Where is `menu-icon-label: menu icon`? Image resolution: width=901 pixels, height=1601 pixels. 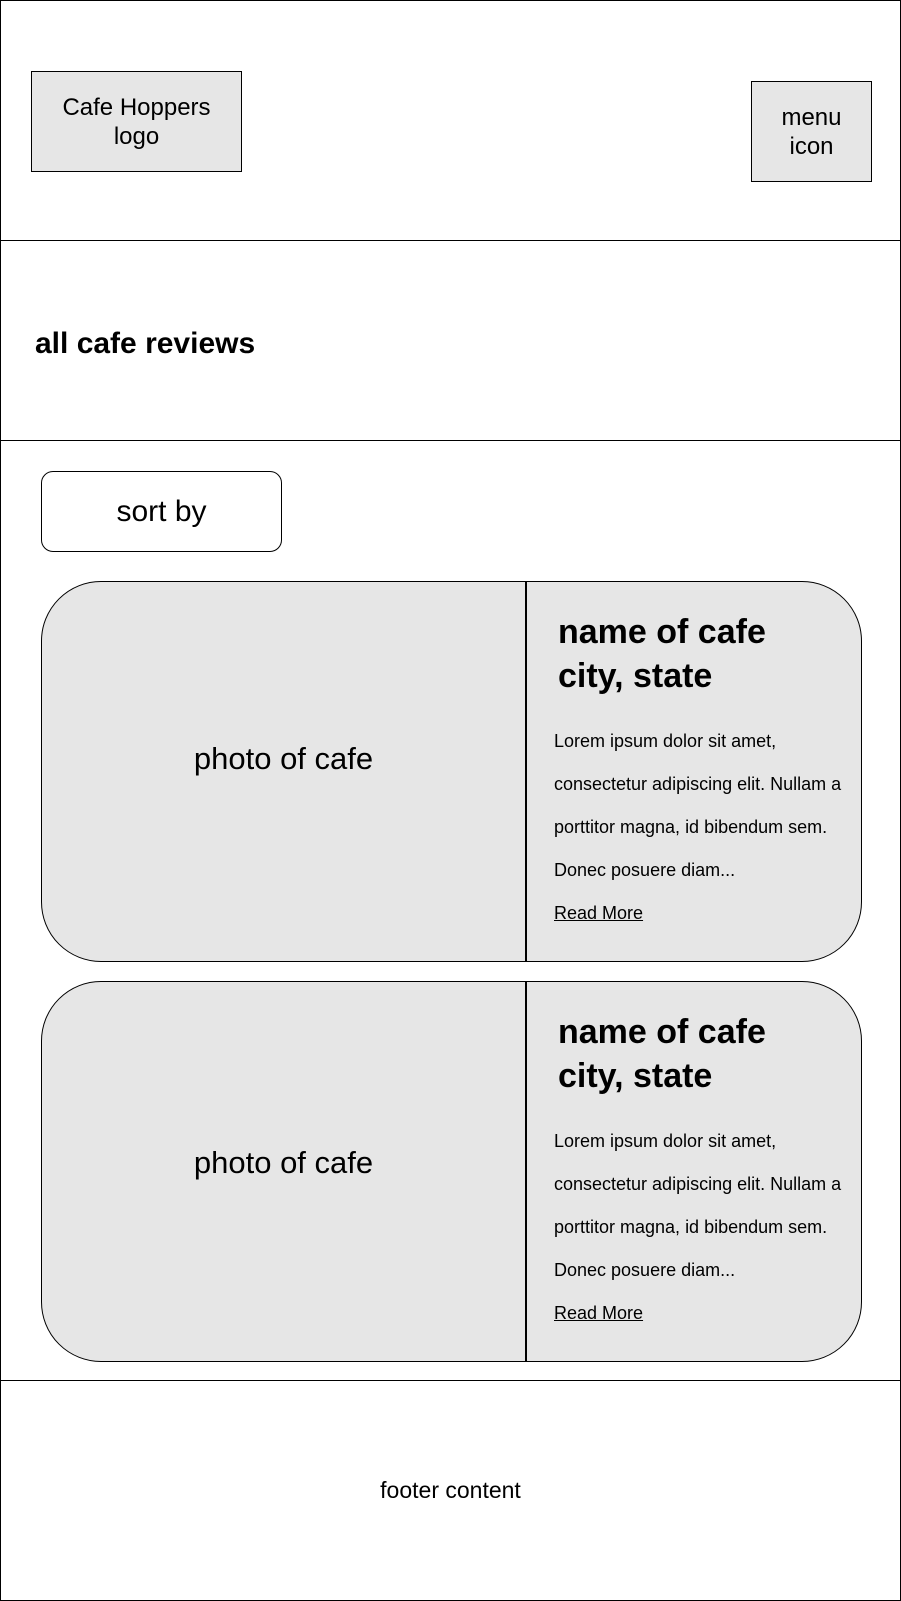
menu-icon-label: menu icon is located at coordinates (811, 131).